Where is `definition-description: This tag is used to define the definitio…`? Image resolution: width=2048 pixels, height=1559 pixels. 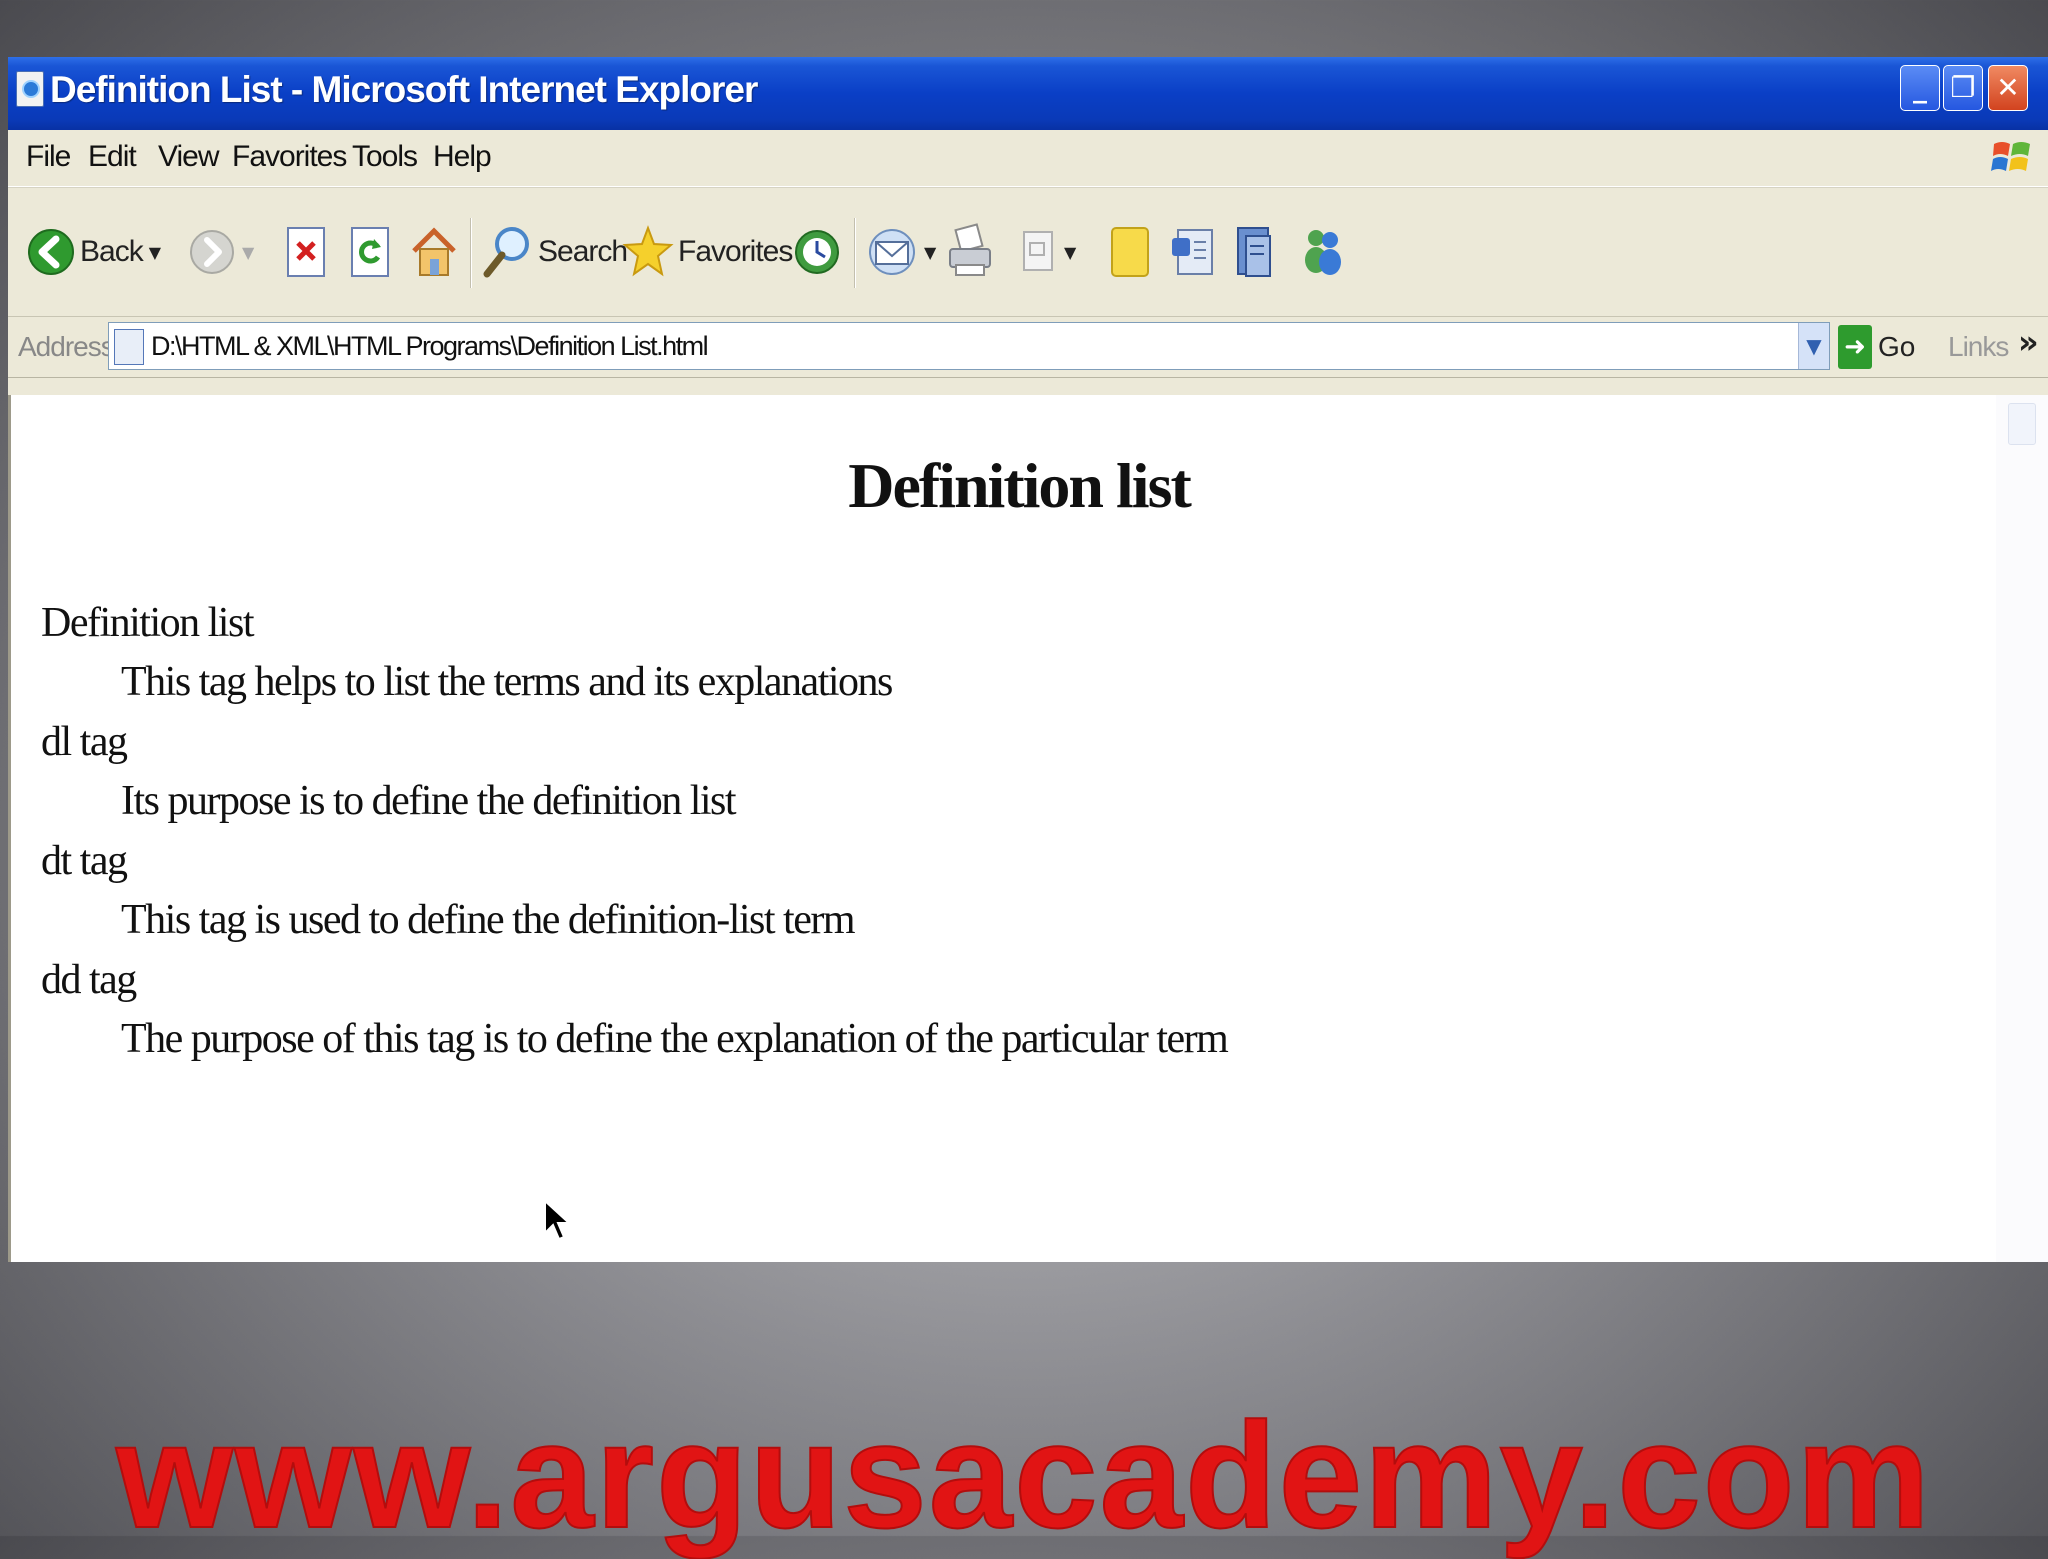
definition-description: This tag is used to define the definitio… is located at coordinates (488, 920).